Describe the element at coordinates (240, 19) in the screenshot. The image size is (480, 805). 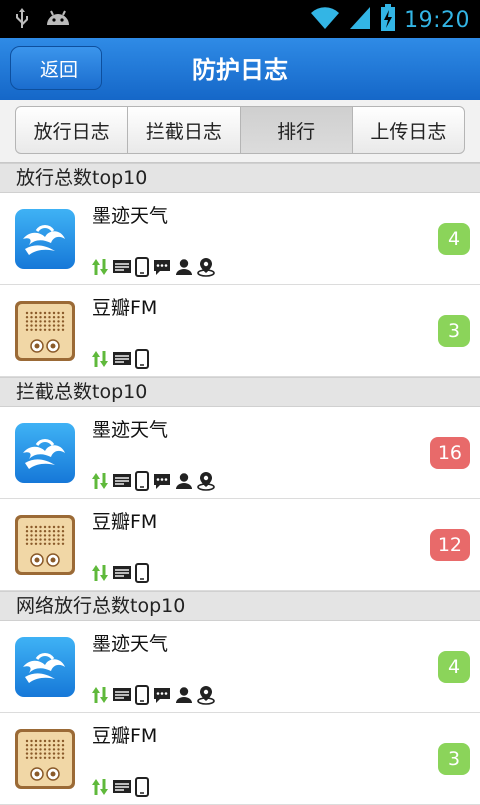
I see `status-bar: 19:20` at that location.